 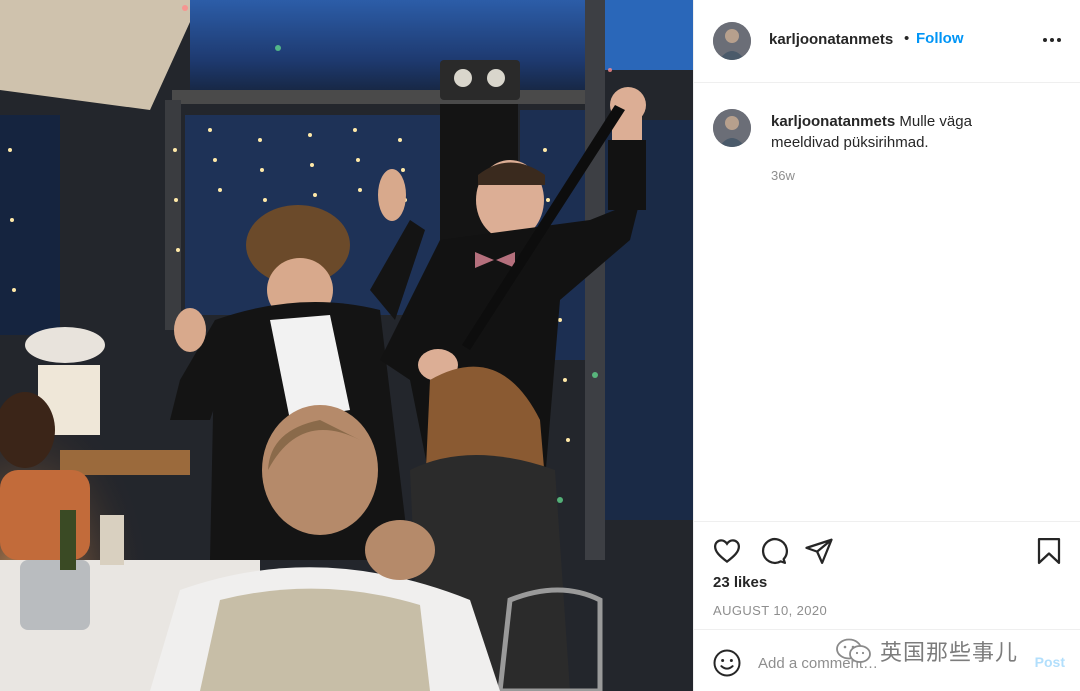 I want to click on caption-username-link: karljoonatanmets, so click(x=833, y=121).